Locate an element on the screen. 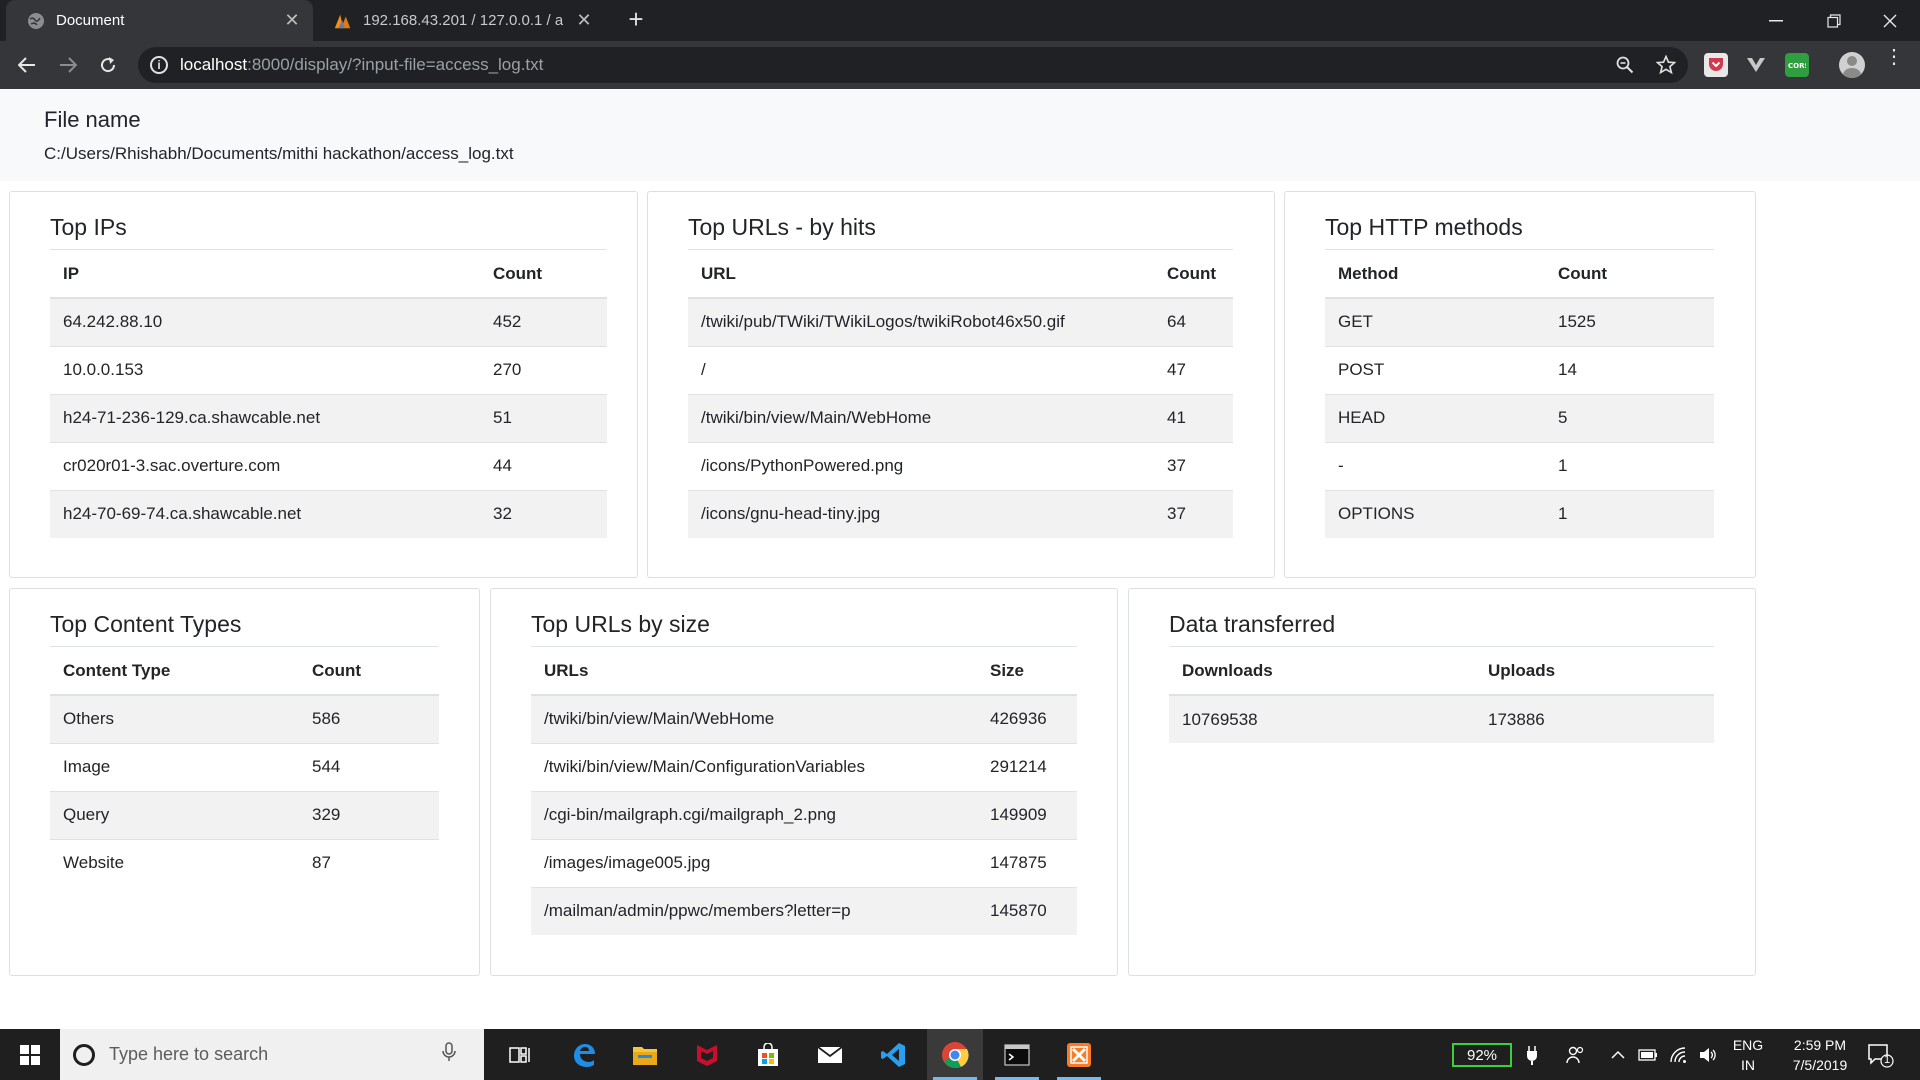  task-view-icon is located at coordinates (520, 1054).